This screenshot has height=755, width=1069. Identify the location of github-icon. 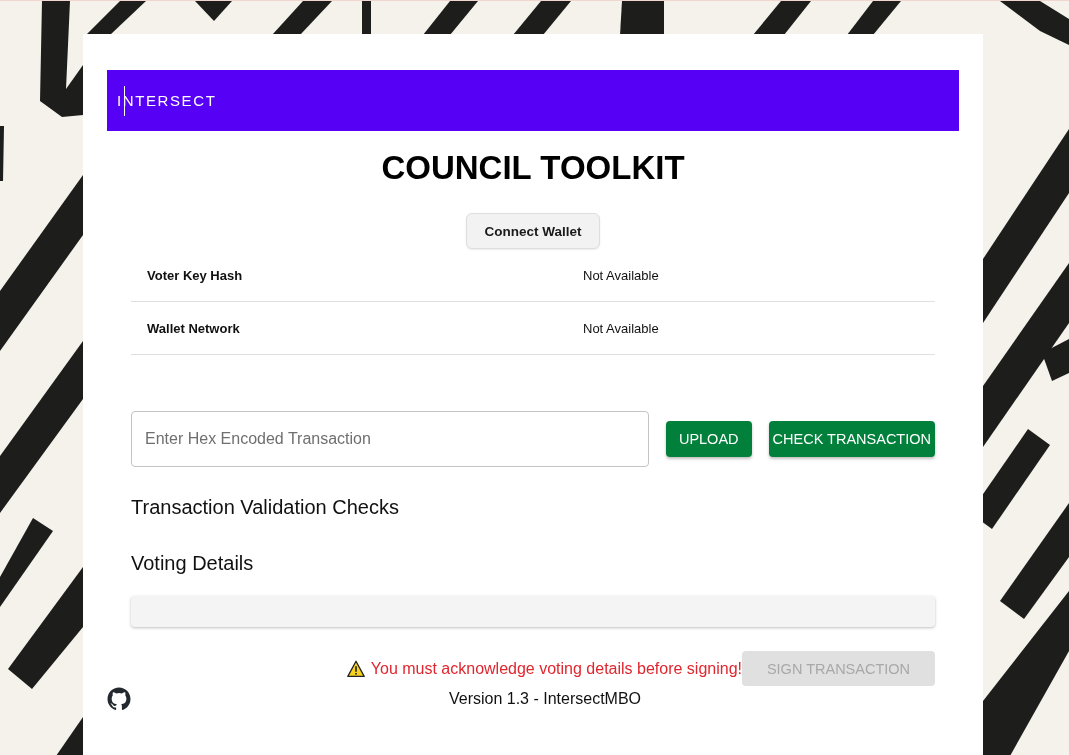
(119, 699).